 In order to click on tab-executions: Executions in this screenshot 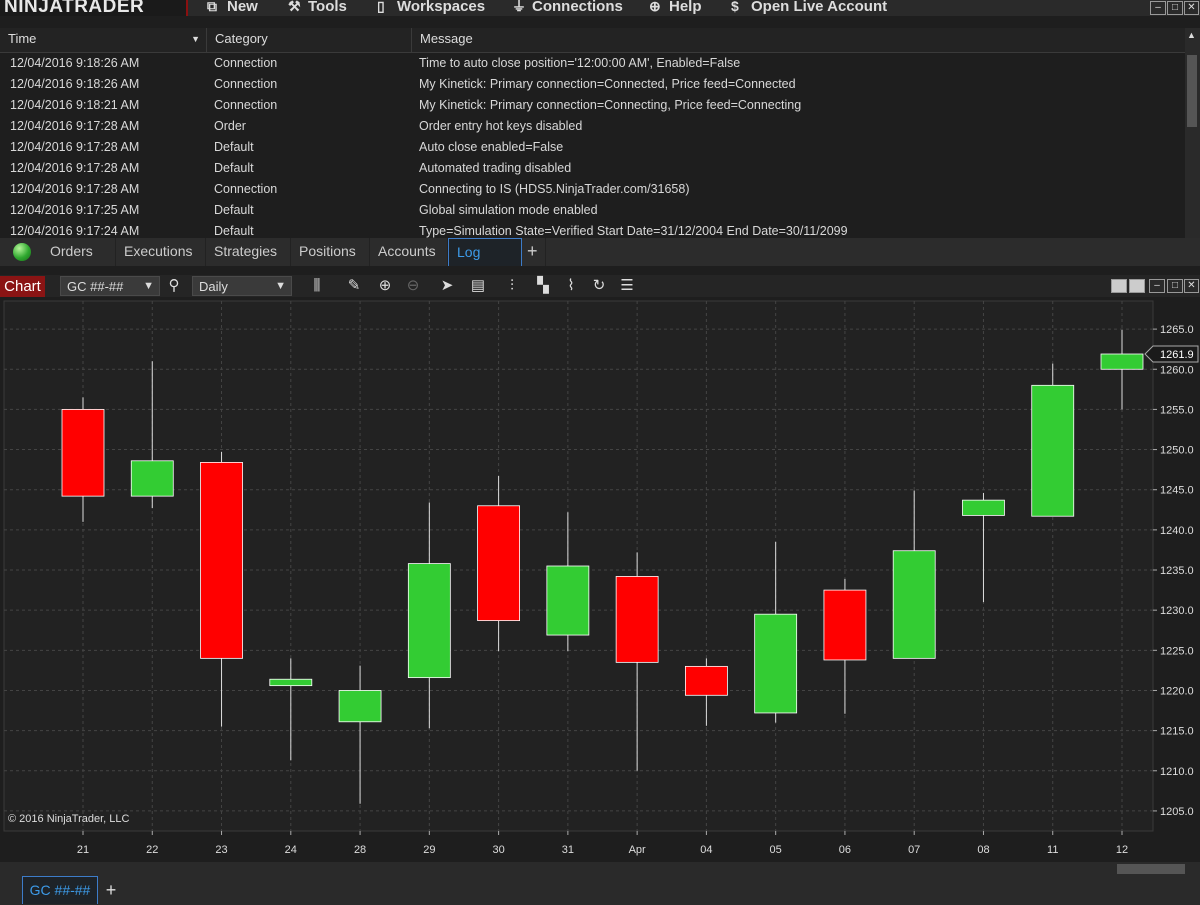, I will do `click(161, 252)`.